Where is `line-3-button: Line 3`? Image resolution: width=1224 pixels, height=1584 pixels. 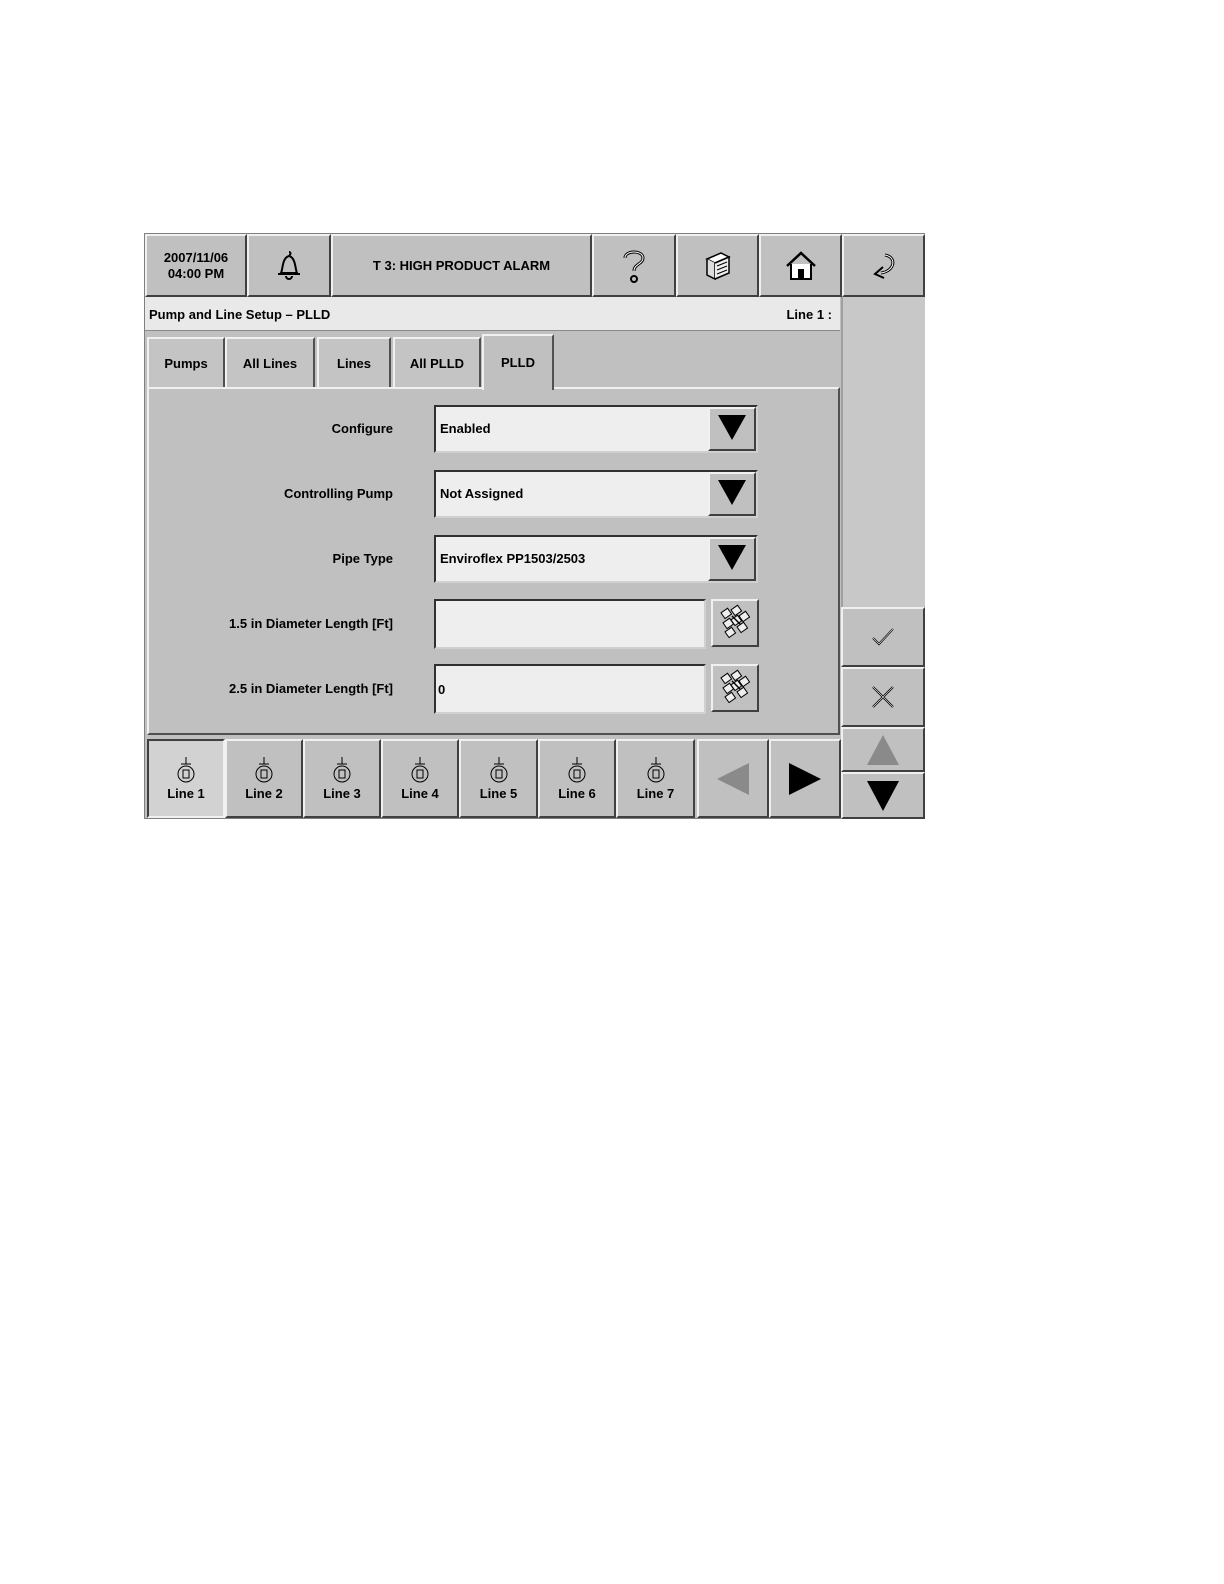 line-3-button: Line 3 is located at coordinates (342, 778).